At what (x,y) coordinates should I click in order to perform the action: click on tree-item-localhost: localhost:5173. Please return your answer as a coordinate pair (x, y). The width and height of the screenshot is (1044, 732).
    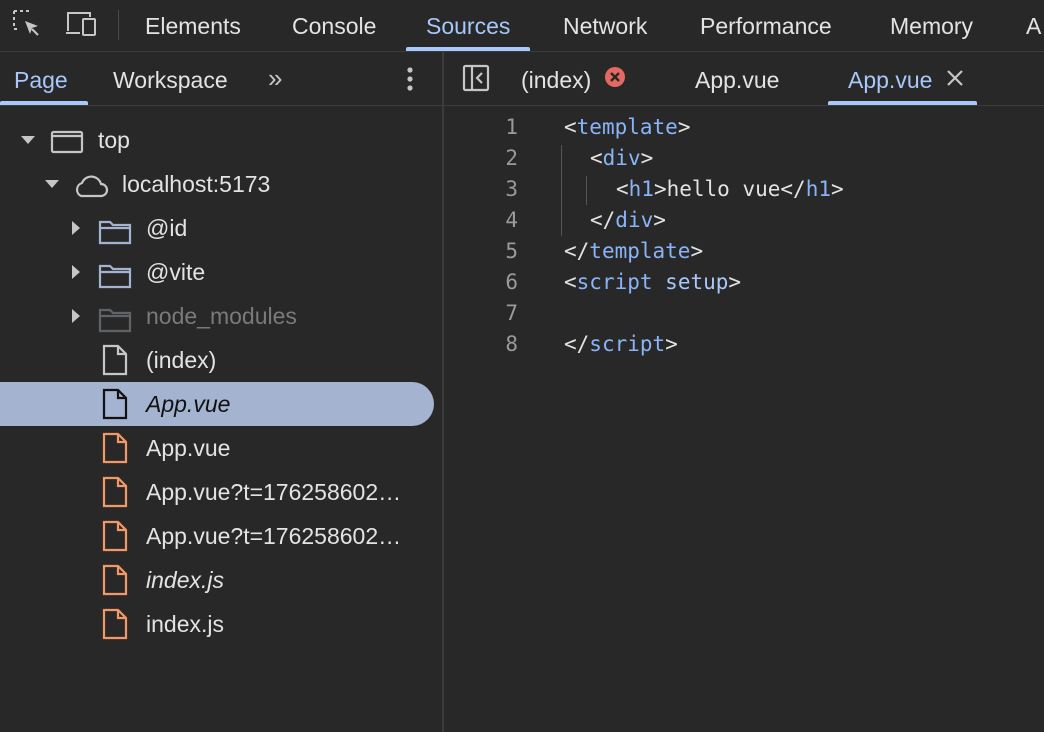
    Looking at the image, I should click on (217, 184).